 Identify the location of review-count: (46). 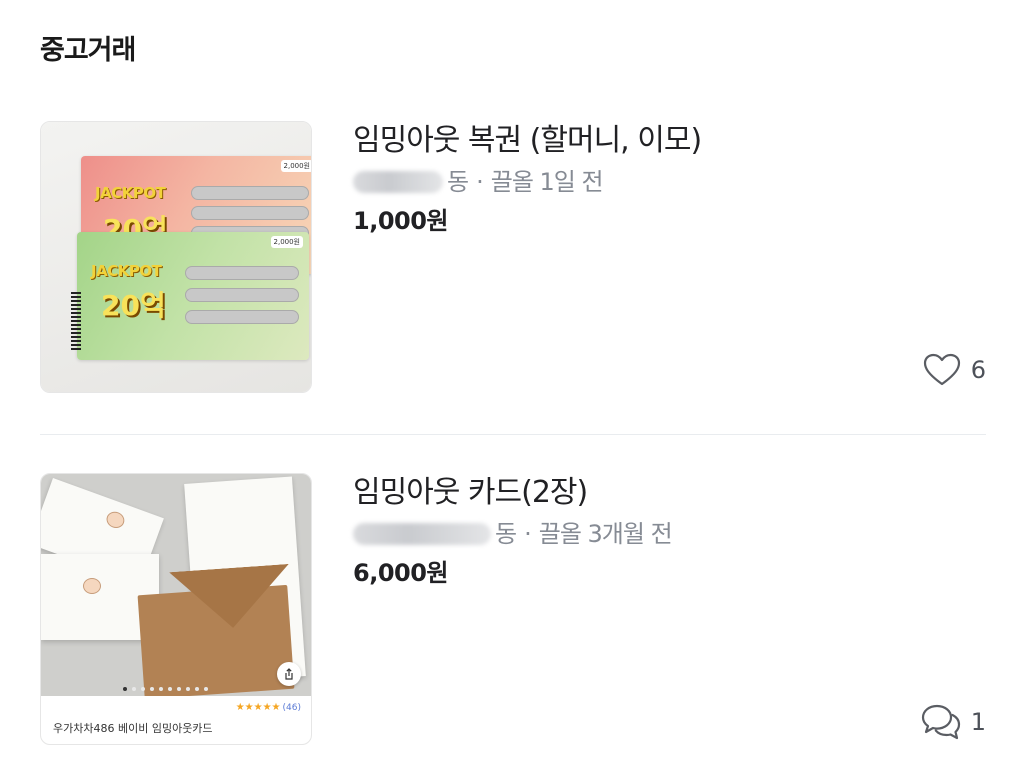
(291, 708).